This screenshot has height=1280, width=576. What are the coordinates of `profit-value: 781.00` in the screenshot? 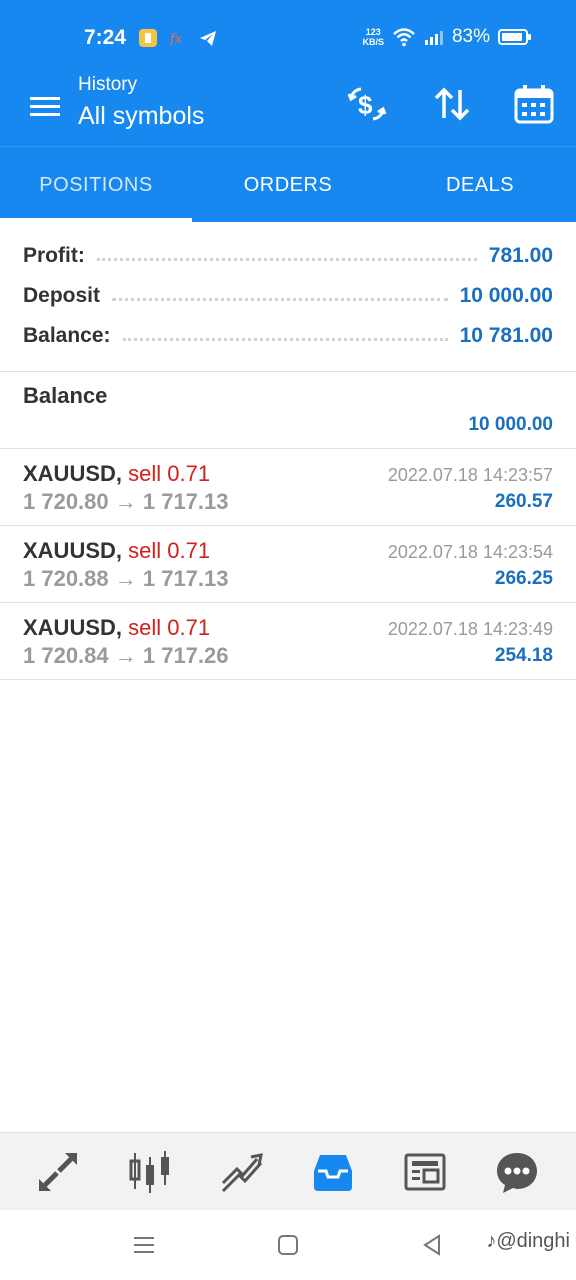 It's located at (520, 255).